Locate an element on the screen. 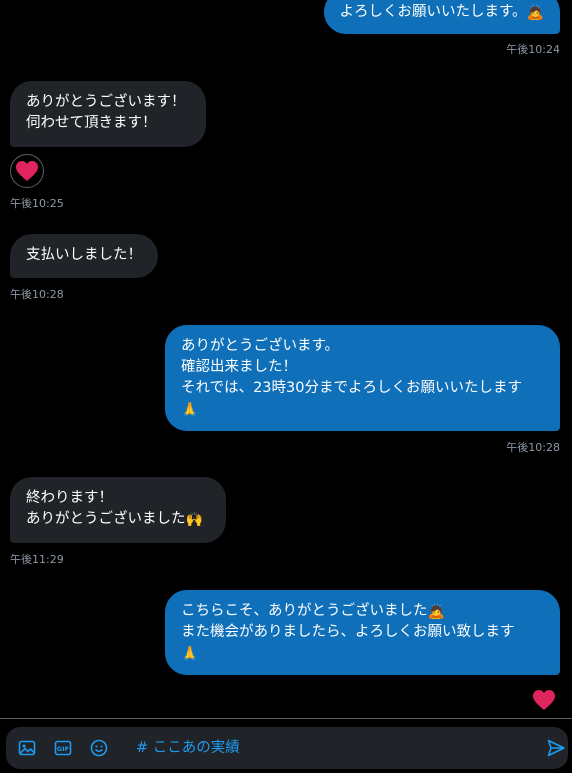  emoji-icon is located at coordinates (99, 748).